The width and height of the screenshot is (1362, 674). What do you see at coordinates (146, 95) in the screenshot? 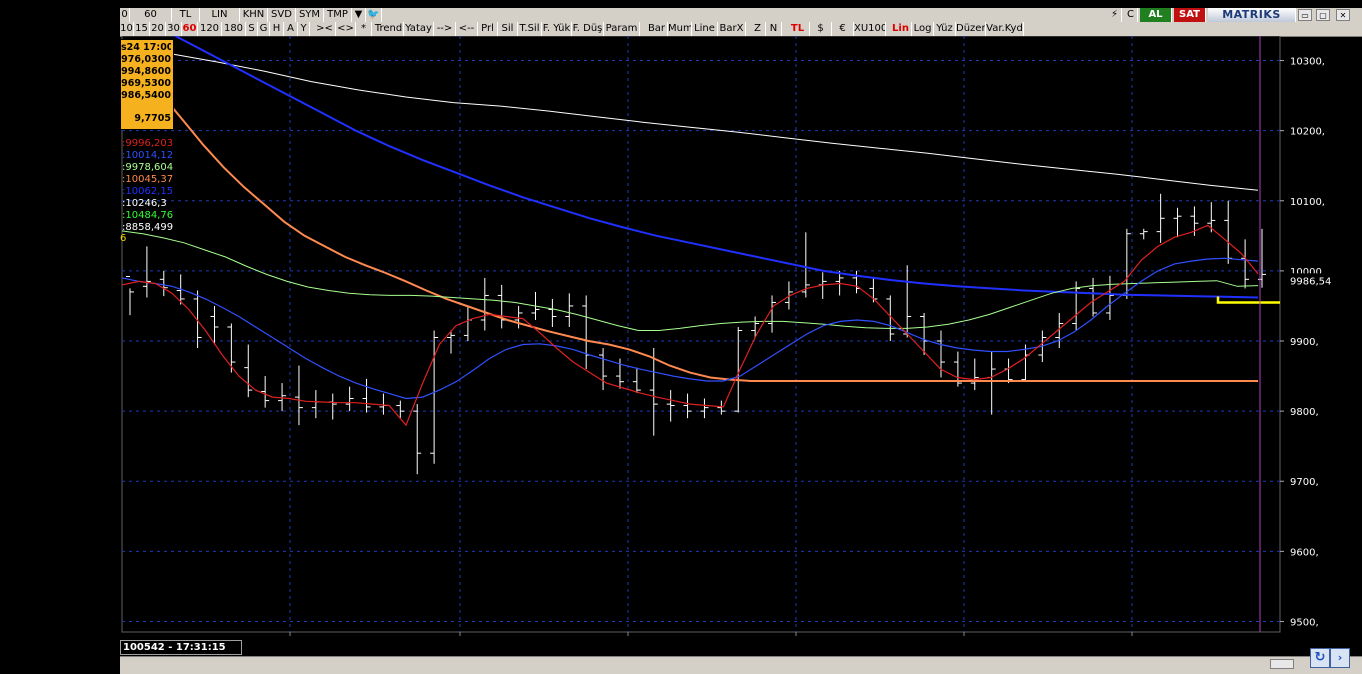
I see `info-close: 986,5400` at bounding box center [146, 95].